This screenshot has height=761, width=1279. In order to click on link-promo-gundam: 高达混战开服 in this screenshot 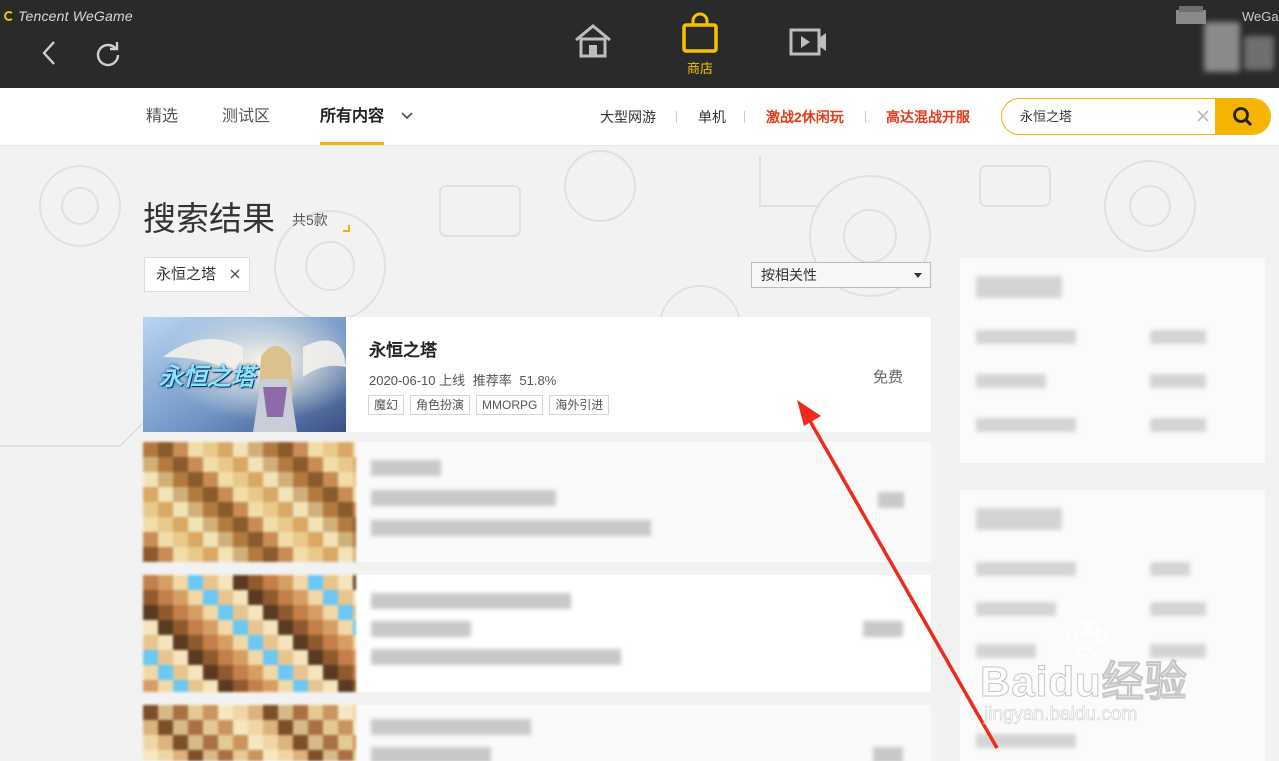, I will do `click(928, 117)`.